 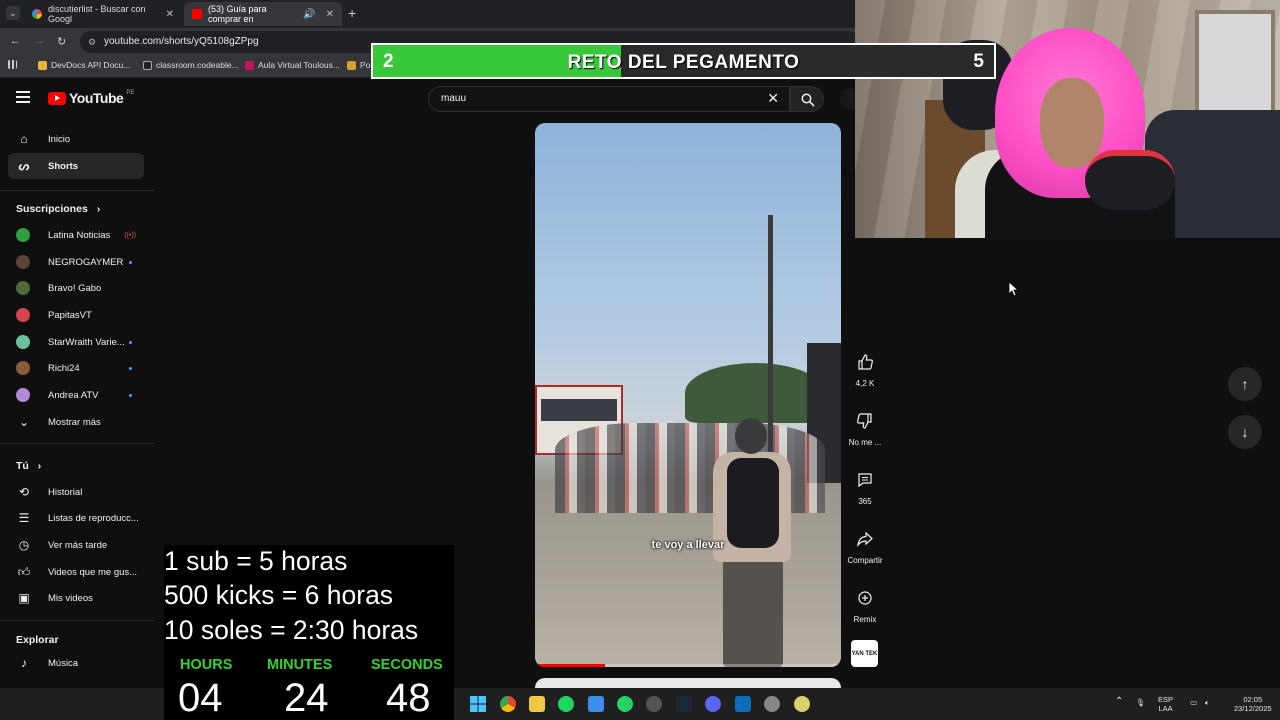 What do you see at coordinates (596, 704) in the screenshot?
I see `photos-icon` at bounding box center [596, 704].